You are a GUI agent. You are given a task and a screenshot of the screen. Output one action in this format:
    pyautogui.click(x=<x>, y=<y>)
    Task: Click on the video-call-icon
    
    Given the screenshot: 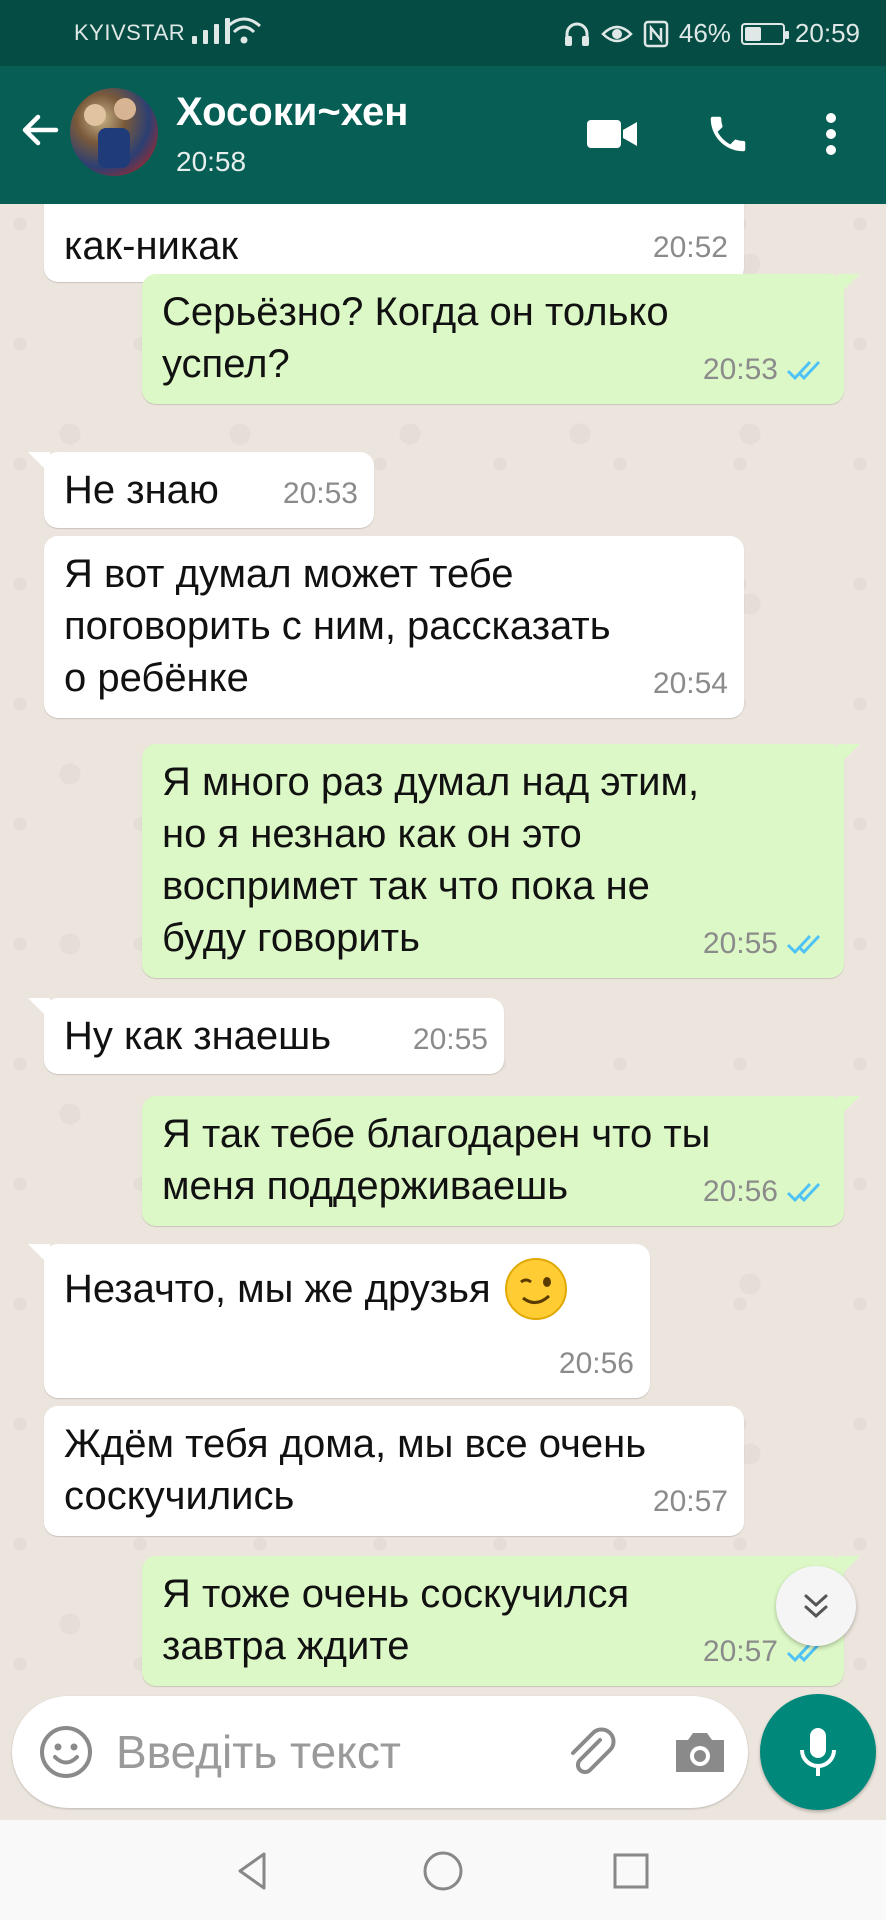 What is the action you would take?
    pyautogui.click(x=612, y=134)
    